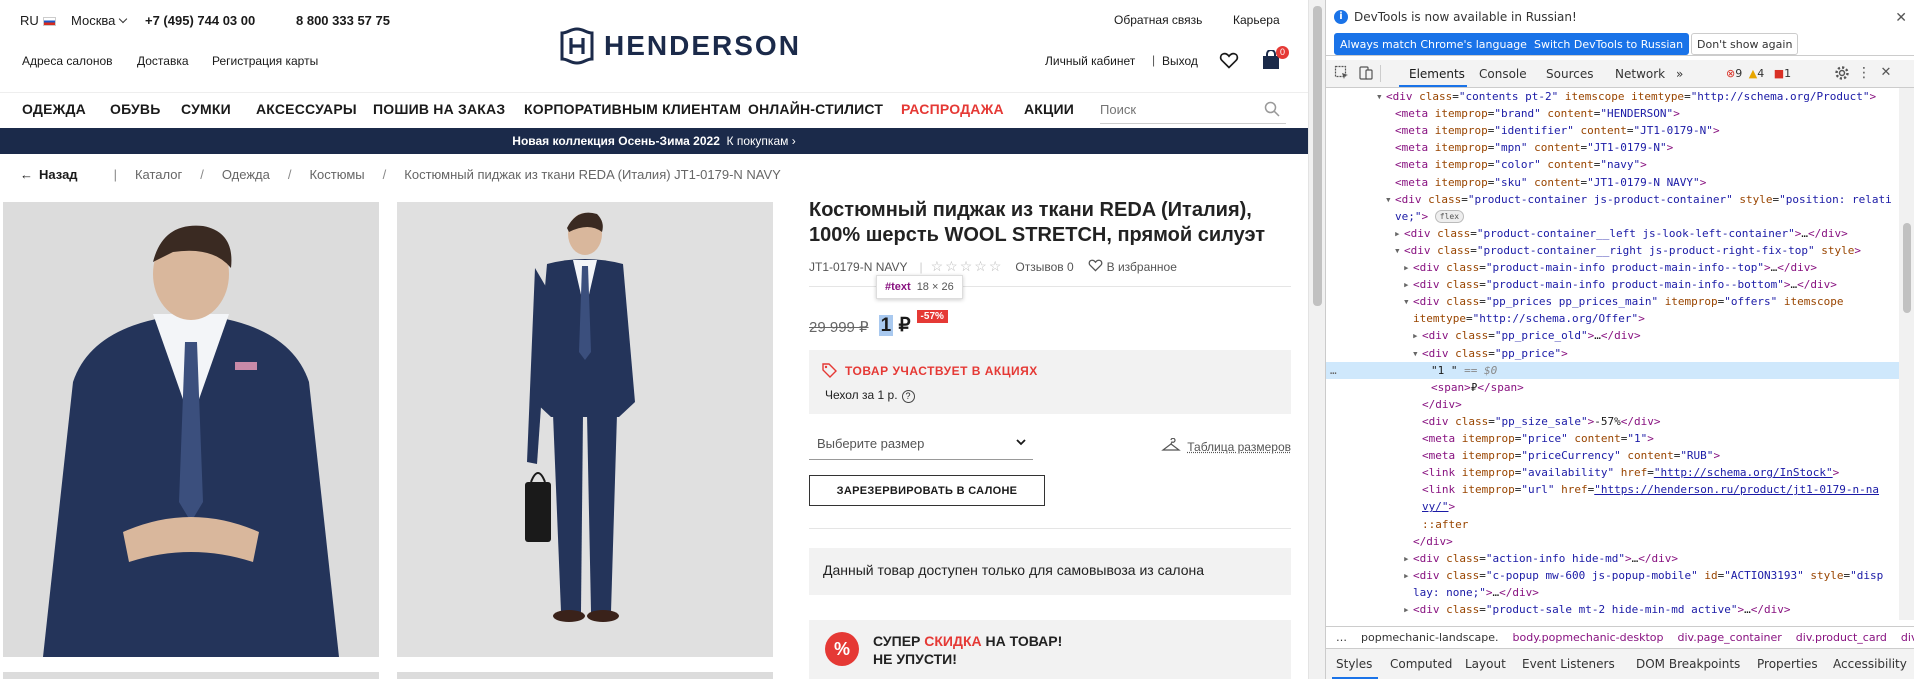  I want to click on dom-node: lay: none;">…</div>, so click(1612, 592).